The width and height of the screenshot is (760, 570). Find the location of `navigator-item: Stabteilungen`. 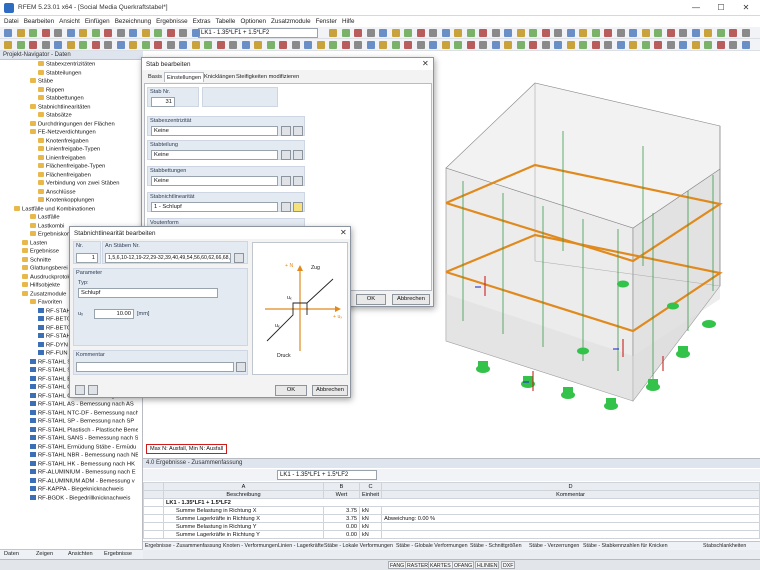

navigator-item: Stabteilungen is located at coordinates (59, 74).